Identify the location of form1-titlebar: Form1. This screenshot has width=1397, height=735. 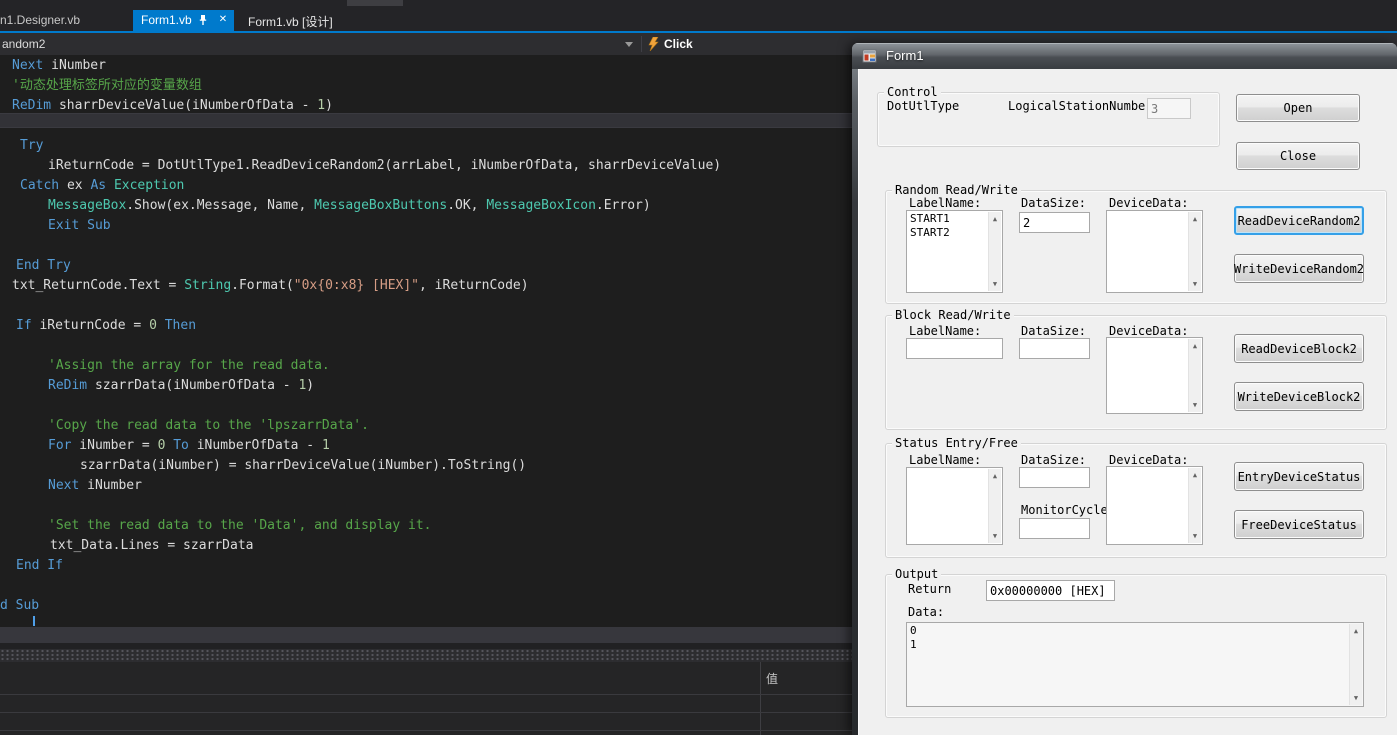
(1124, 56).